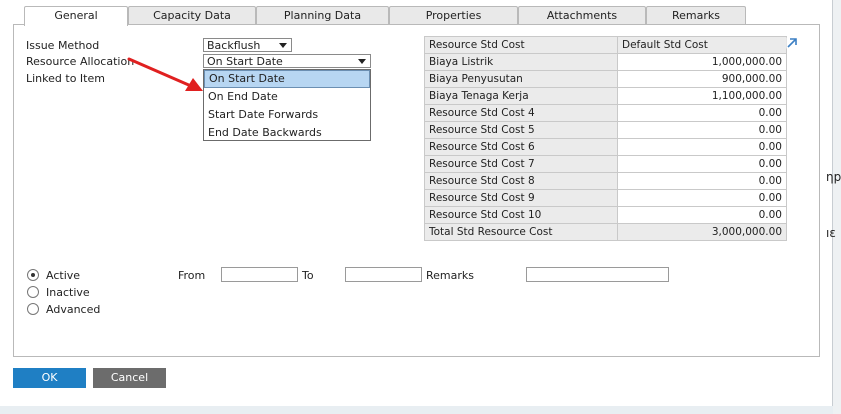 This screenshot has width=841, height=414. What do you see at coordinates (287, 115) in the screenshot?
I see `dropdown-option-start-date-forwards: Start Date Forwards` at bounding box center [287, 115].